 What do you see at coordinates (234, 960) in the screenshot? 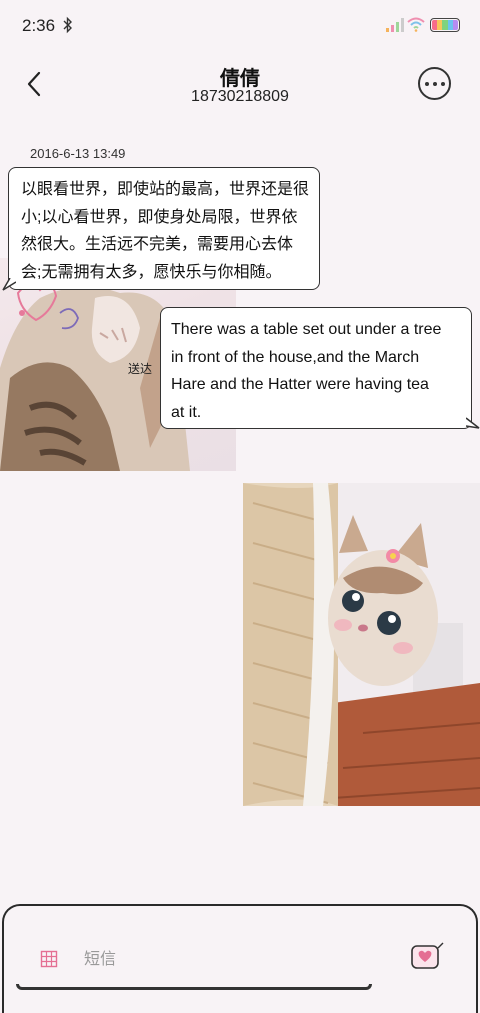
I see `message-input` at bounding box center [234, 960].